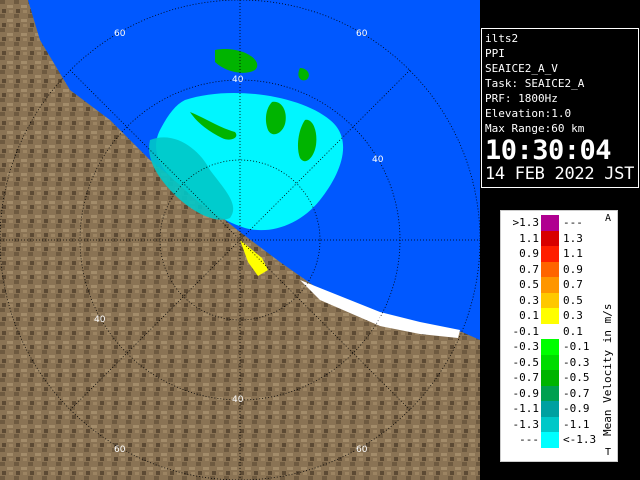 The height and width of the screenshot is (480, 640). I want to click on legend-row: -0.1 0.1, so click(551, 331).